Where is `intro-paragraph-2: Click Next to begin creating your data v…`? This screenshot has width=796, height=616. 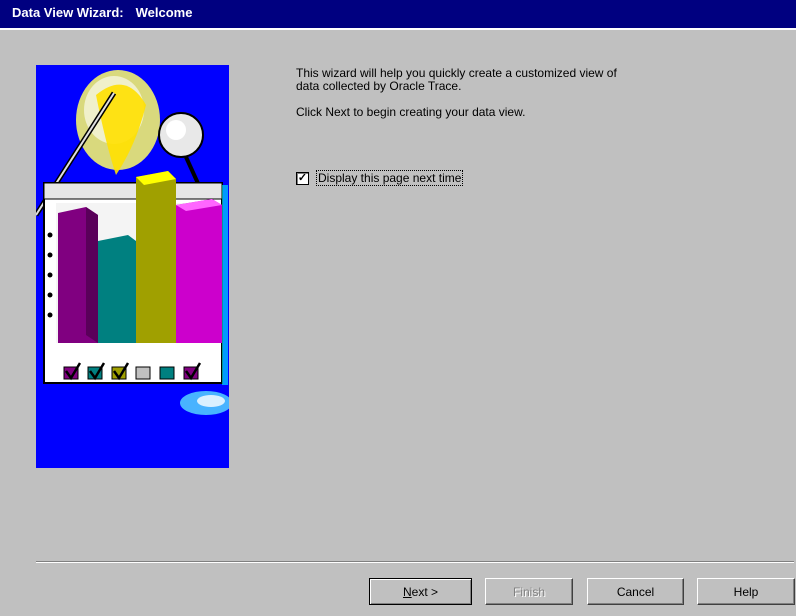 intro-paragraph-2: Click Next to begin creating your data v… is located at coordinates (411, 112).